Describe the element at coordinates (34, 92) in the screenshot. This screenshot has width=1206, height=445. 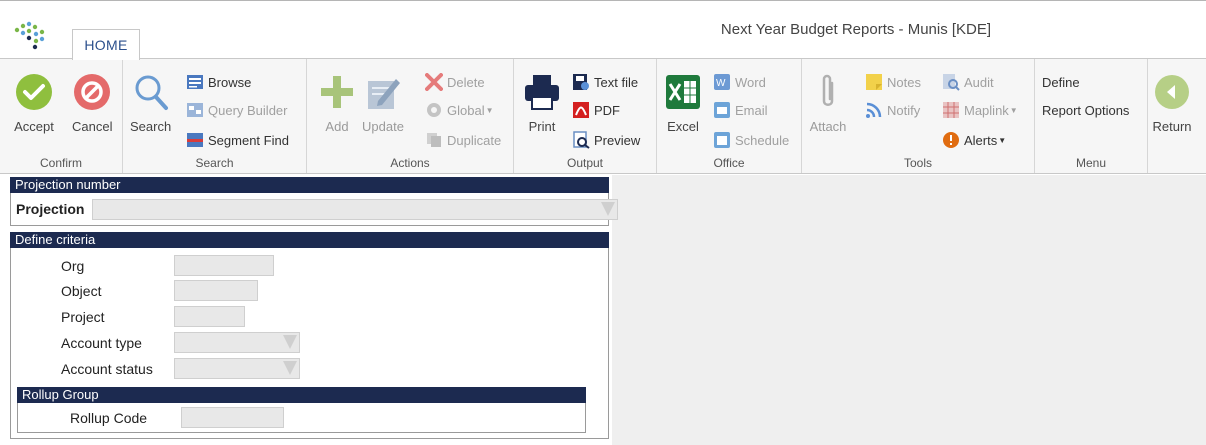
I see `check-icon` at that location.